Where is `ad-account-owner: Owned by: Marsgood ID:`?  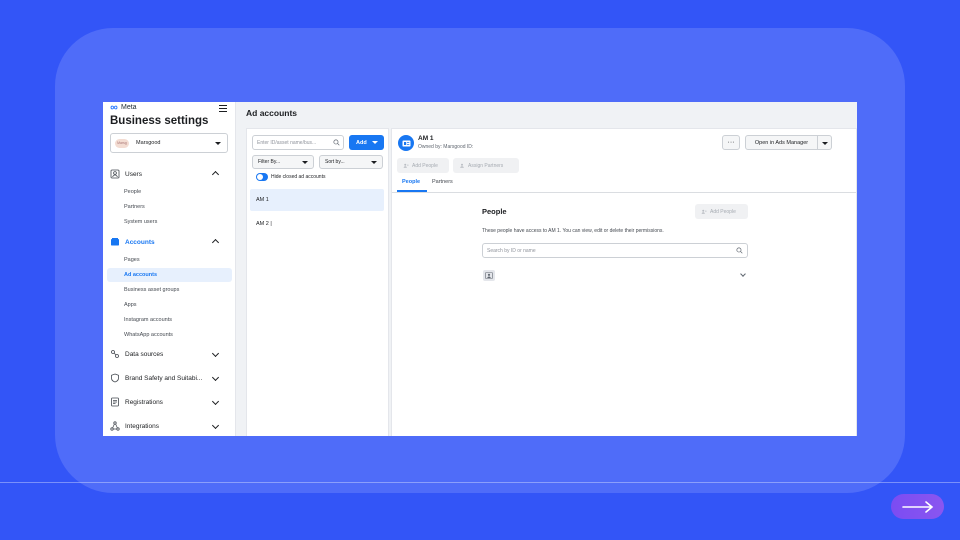 ad-account-owner: Owned by: Marsgood ID: is located at coordinates (446, 147).